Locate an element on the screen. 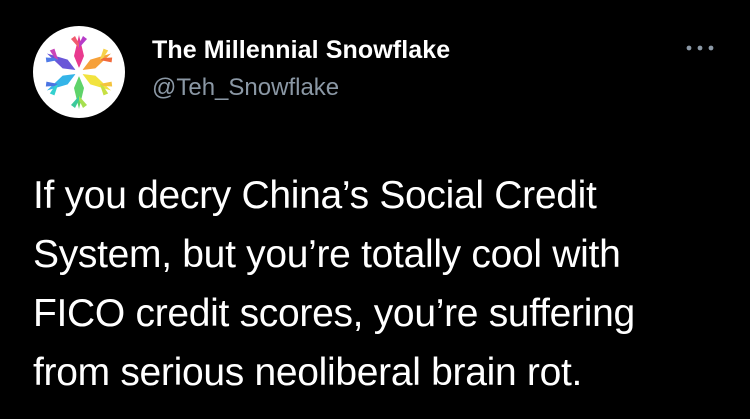  snowflake-logo-icon is located at coordinates (79, 72).